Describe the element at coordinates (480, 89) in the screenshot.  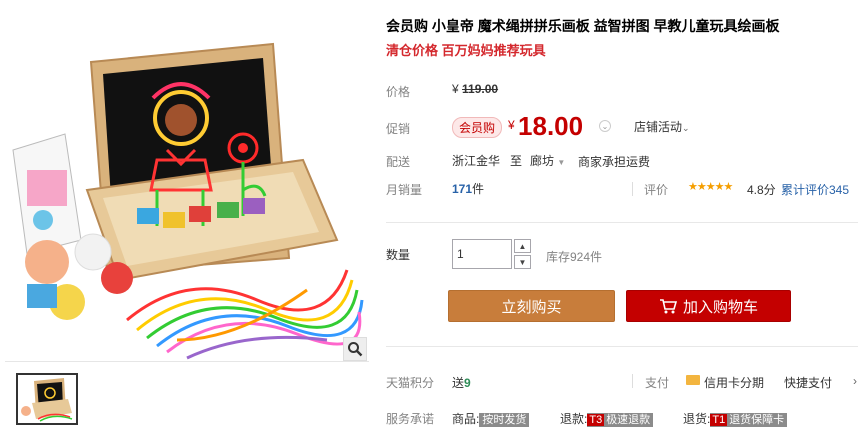
I see `original-price-value: 119.00` at that location.